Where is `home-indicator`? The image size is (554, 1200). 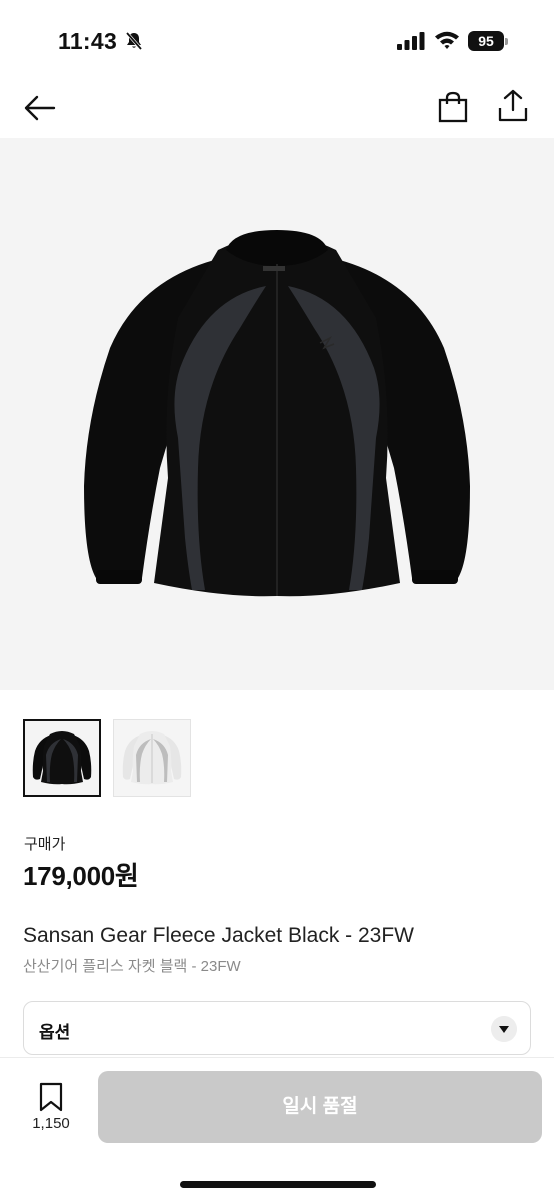
home-indicator is located at coordinates (278, 1184).